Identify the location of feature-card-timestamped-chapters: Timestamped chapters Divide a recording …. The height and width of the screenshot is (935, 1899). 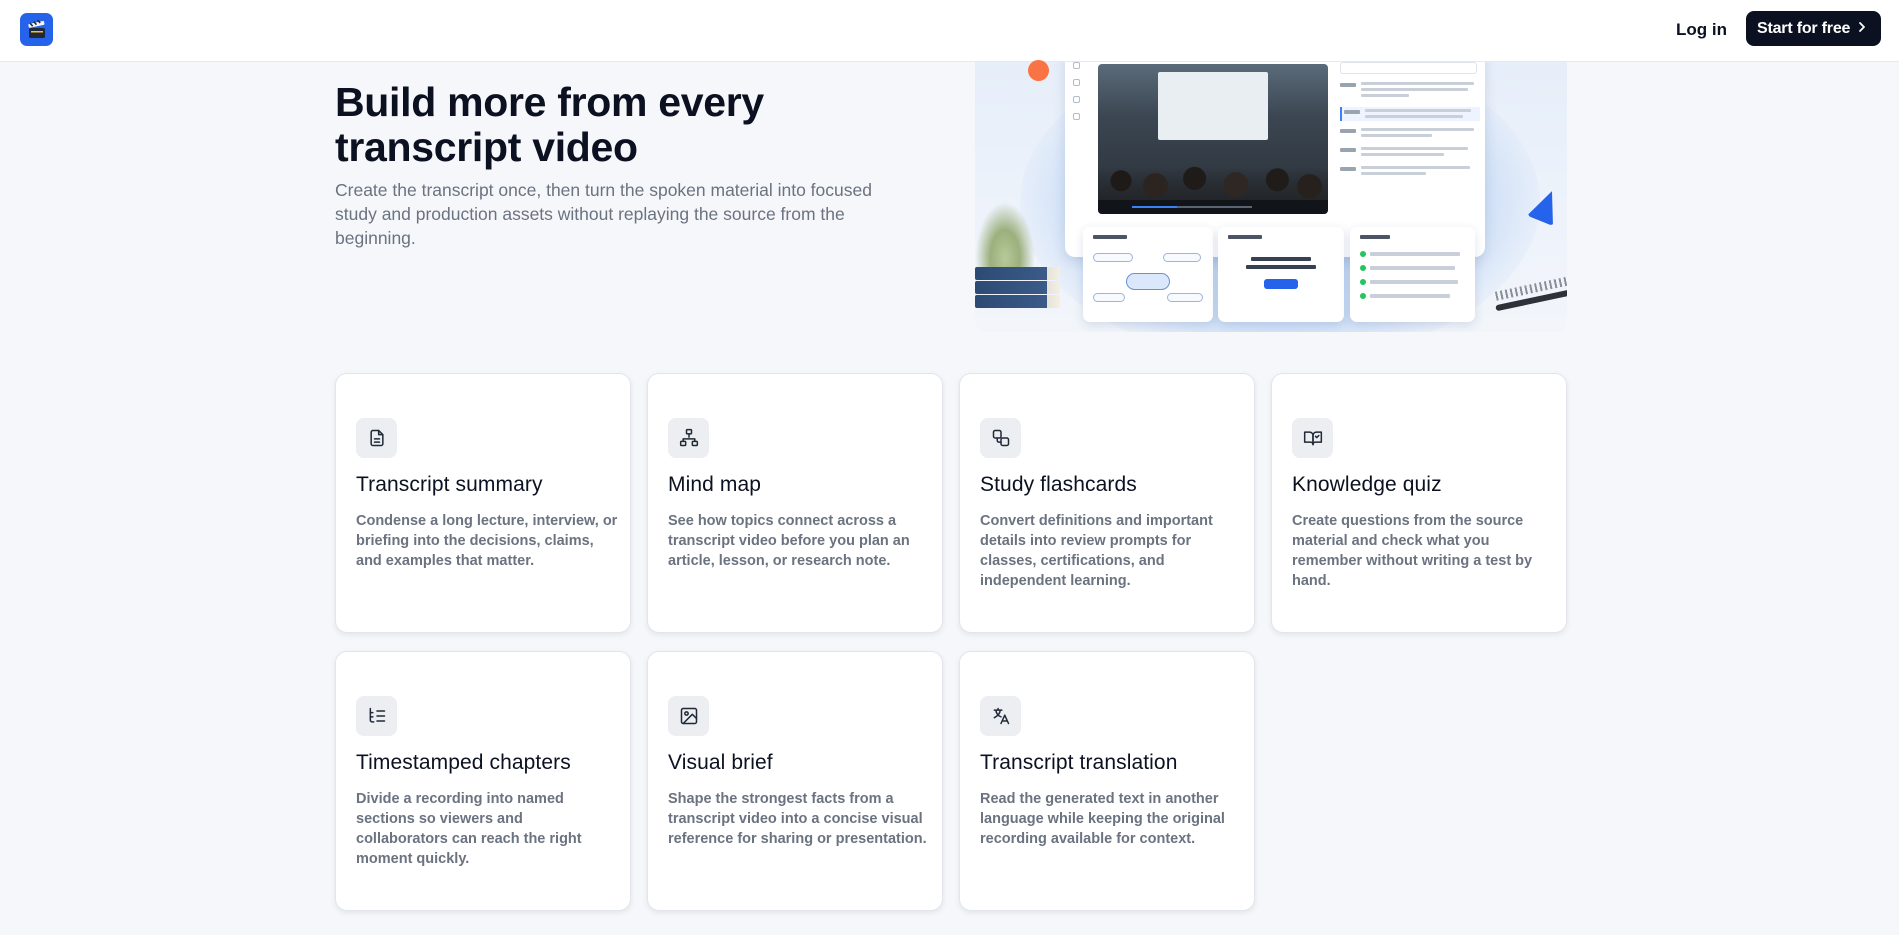
(483, 781).